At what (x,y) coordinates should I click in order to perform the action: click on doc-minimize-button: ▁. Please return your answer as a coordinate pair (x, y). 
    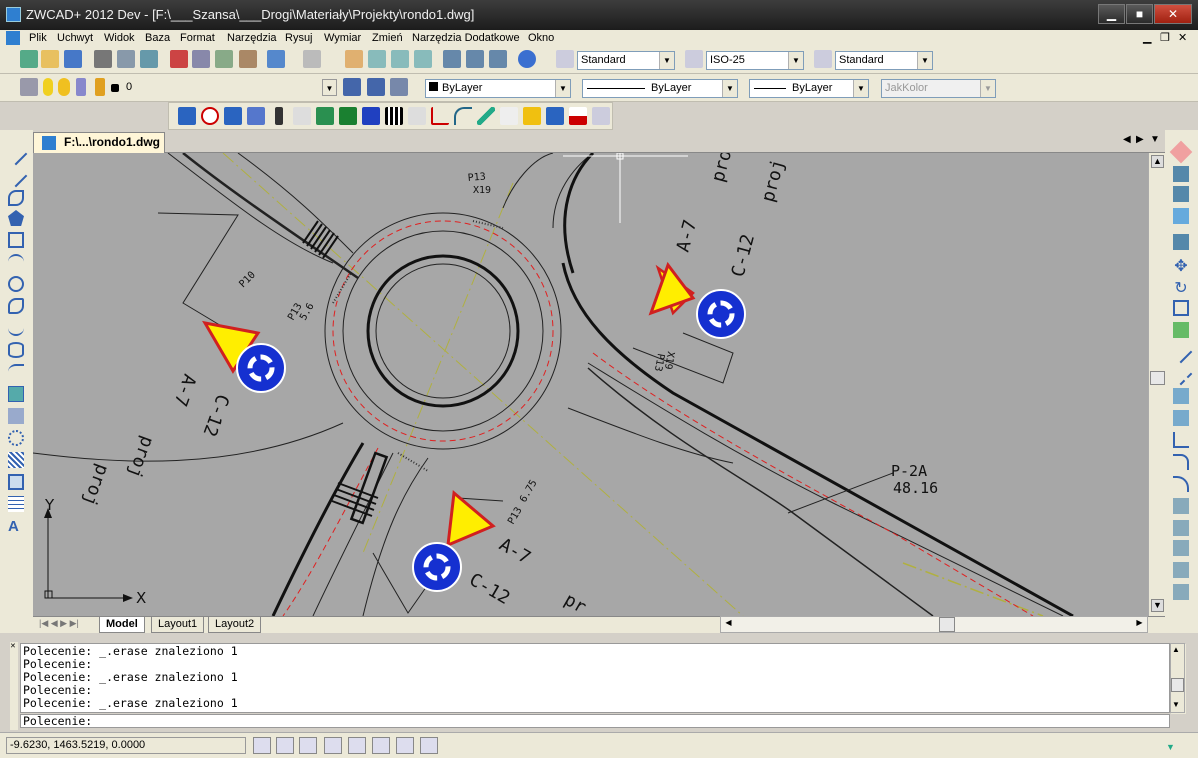
    Looking at the image, I should click on (1147, 38).